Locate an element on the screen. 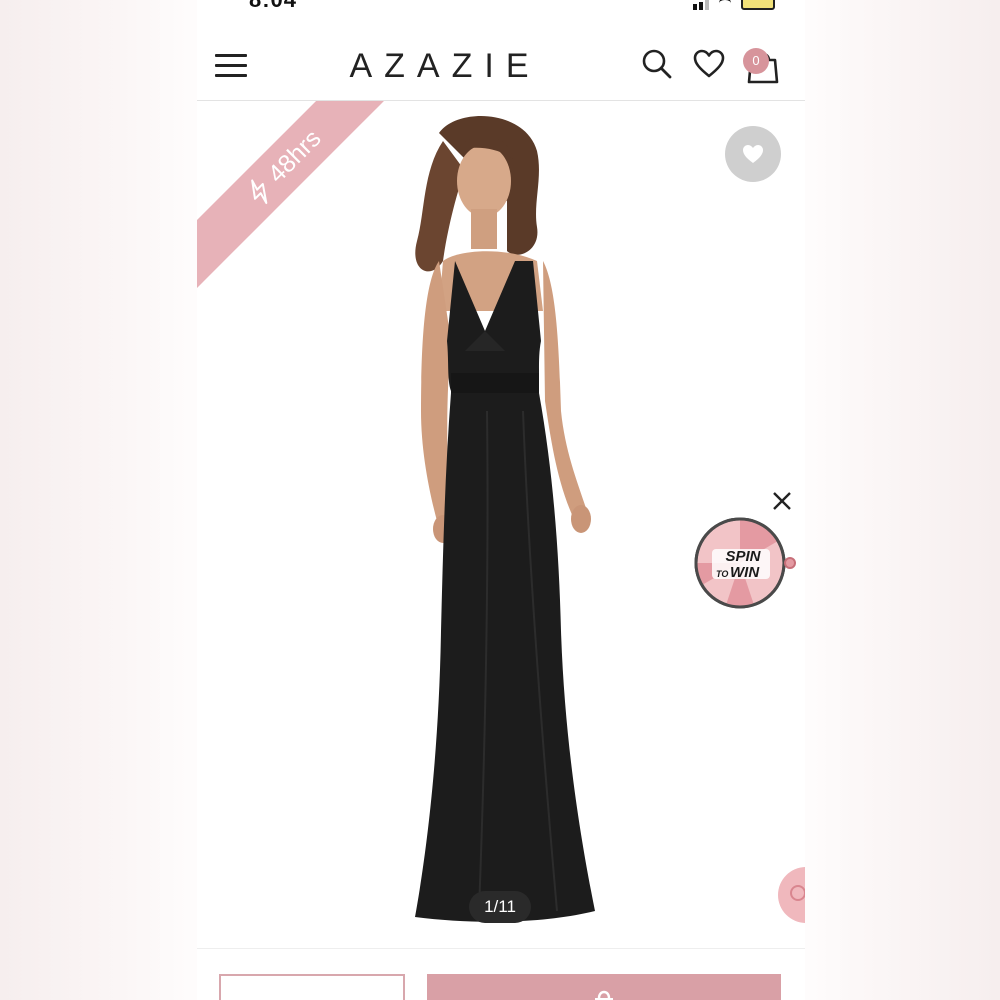 The height and width of the screenshot is (1000, 1000). spin-line3: WIN is located at coordinates (745, 572).